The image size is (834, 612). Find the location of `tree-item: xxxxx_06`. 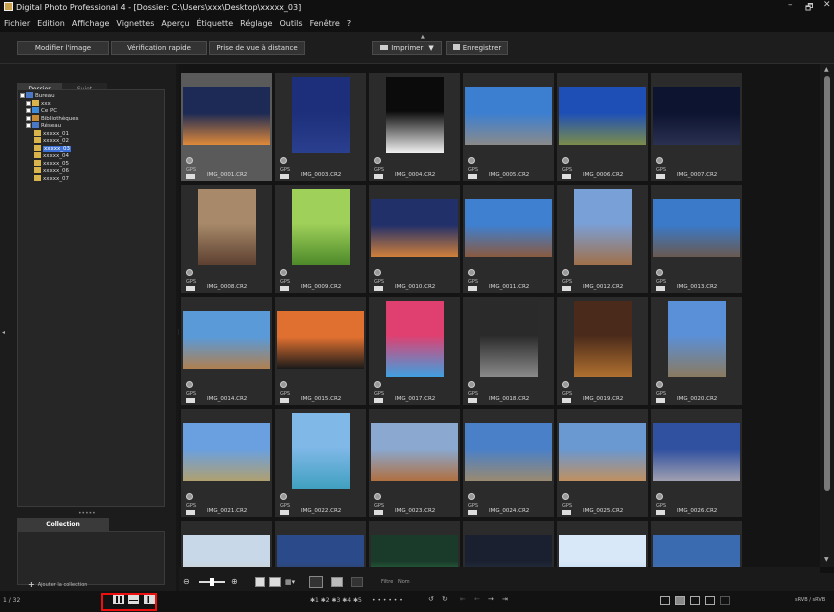

tree-item: xxxxx_06 is located at coordinates (91, 171).